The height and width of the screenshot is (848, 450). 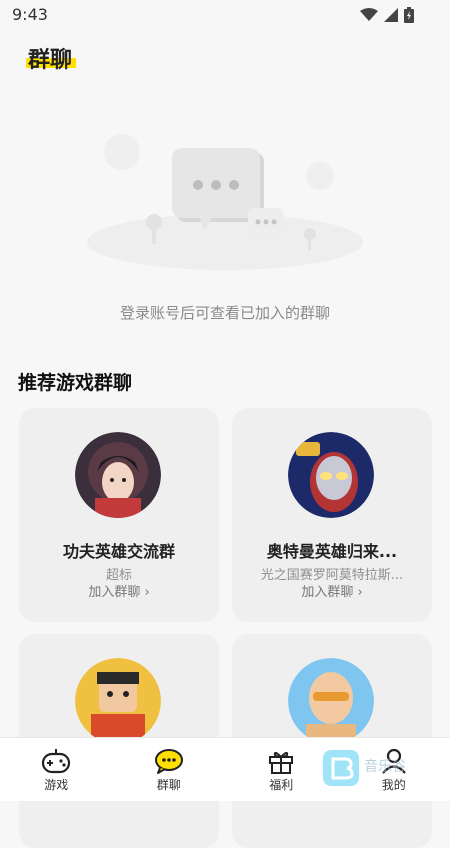 What do you see at coordinates (75, 381) in the screenshot?
I see `section-title: 推荐游戏群聊` at bounding box center [75, 381].